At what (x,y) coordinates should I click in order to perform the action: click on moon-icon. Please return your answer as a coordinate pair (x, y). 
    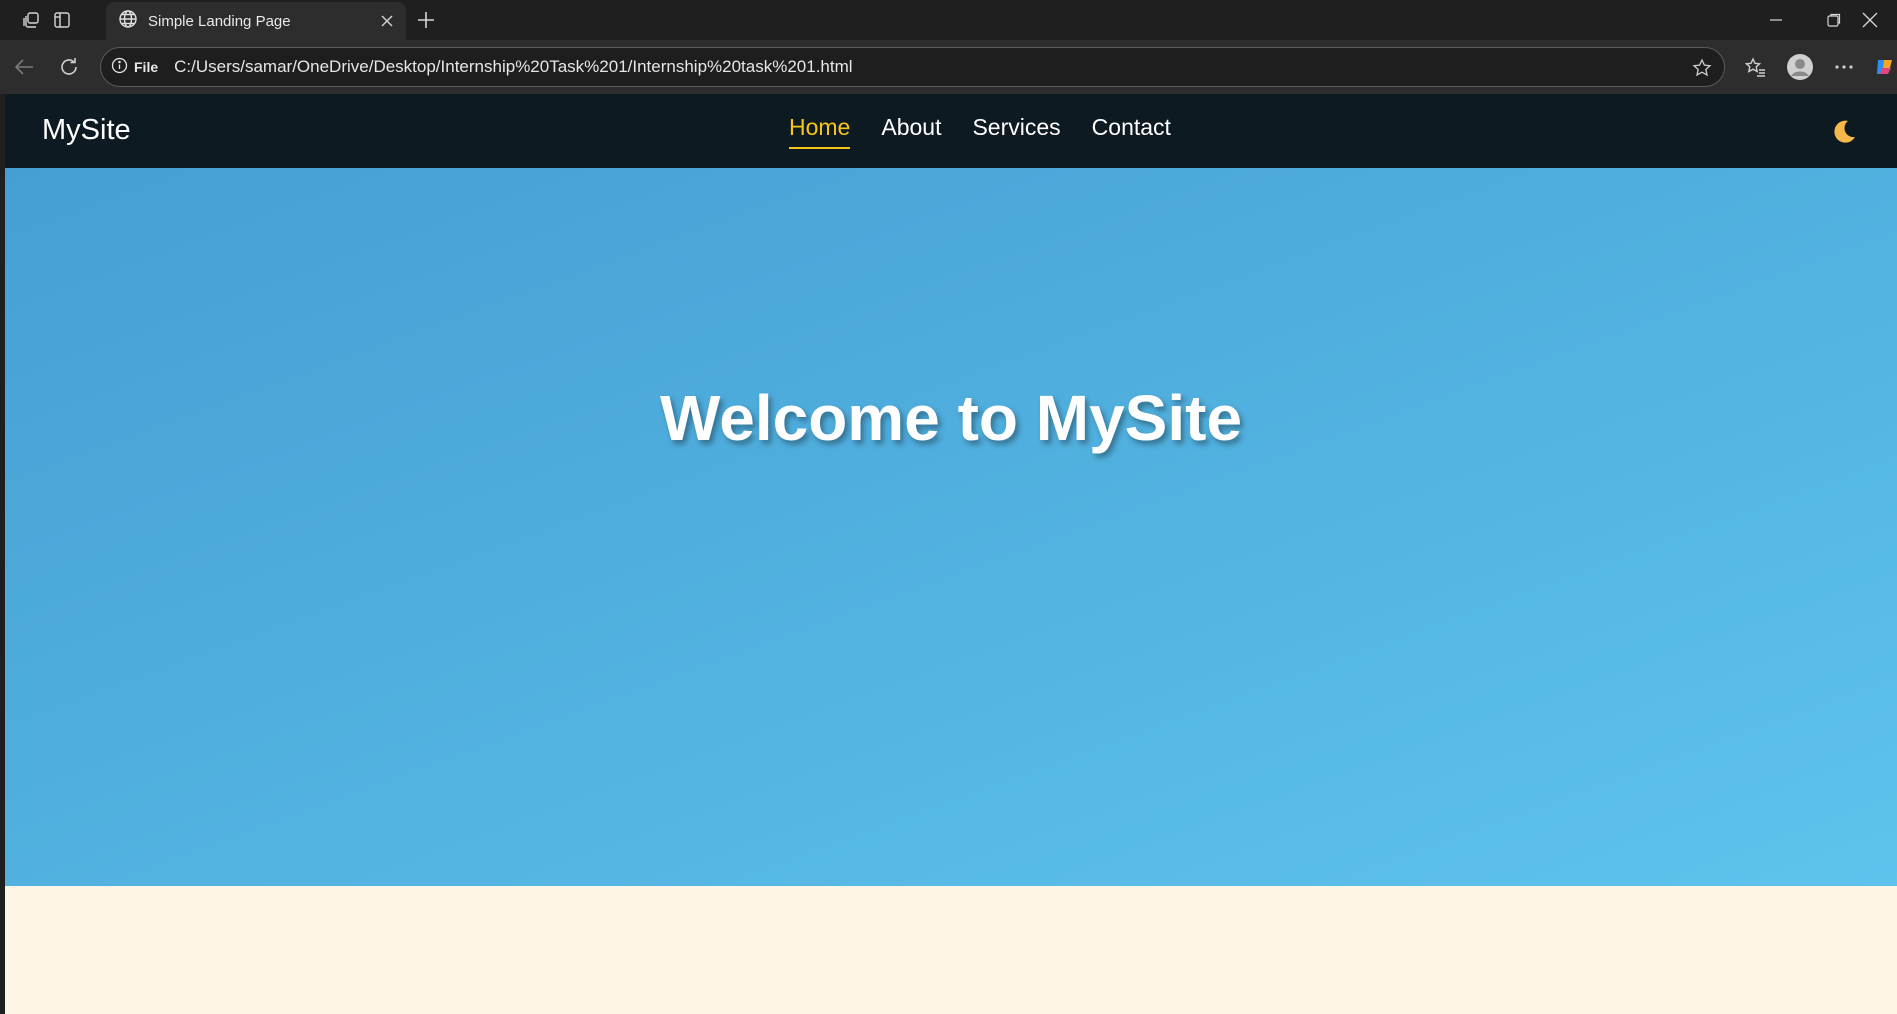
    Looking at the image, I should click on (1843, 134).